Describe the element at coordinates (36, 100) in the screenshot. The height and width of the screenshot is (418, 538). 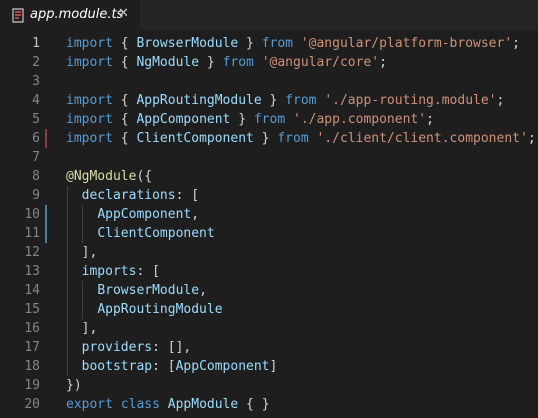
I see `line-number: 4` at that location.